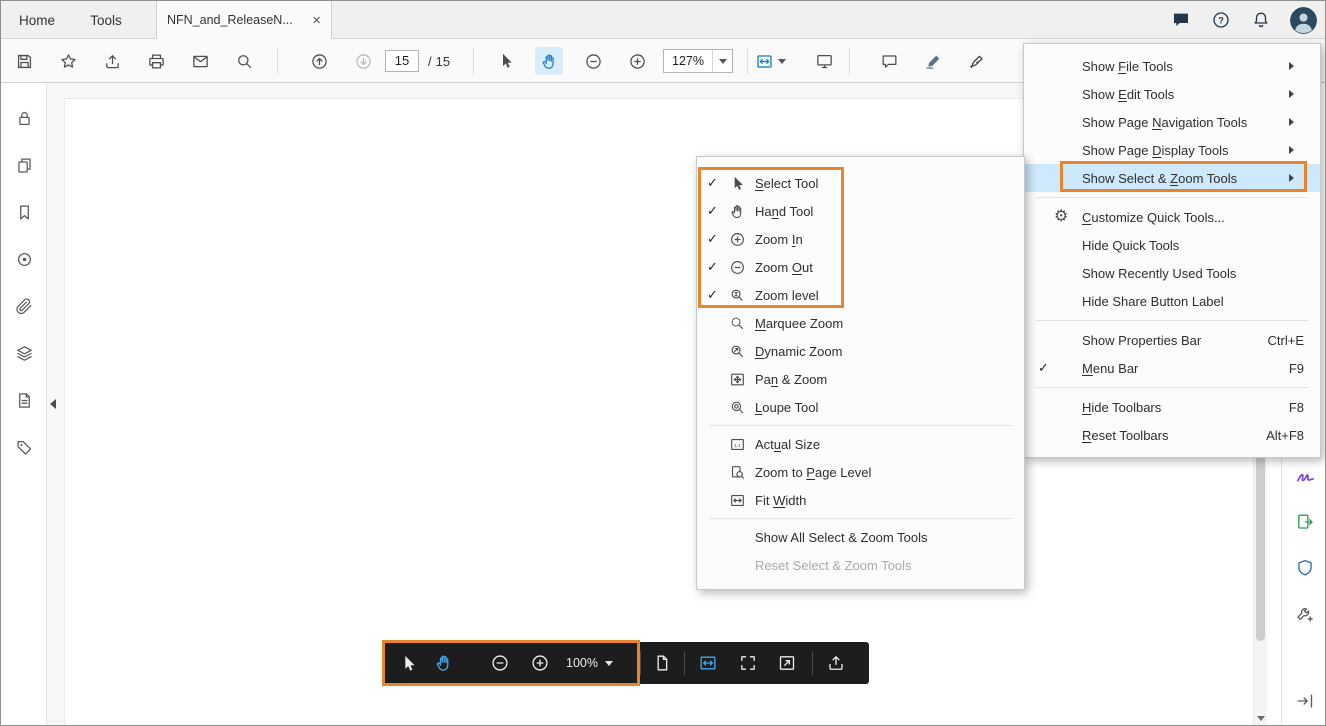 The image size is (1326, 726). Describe the element at coordinates (1285, 435) in the screenshot. I see `menu-shortcut: Alt+F8` at that location.